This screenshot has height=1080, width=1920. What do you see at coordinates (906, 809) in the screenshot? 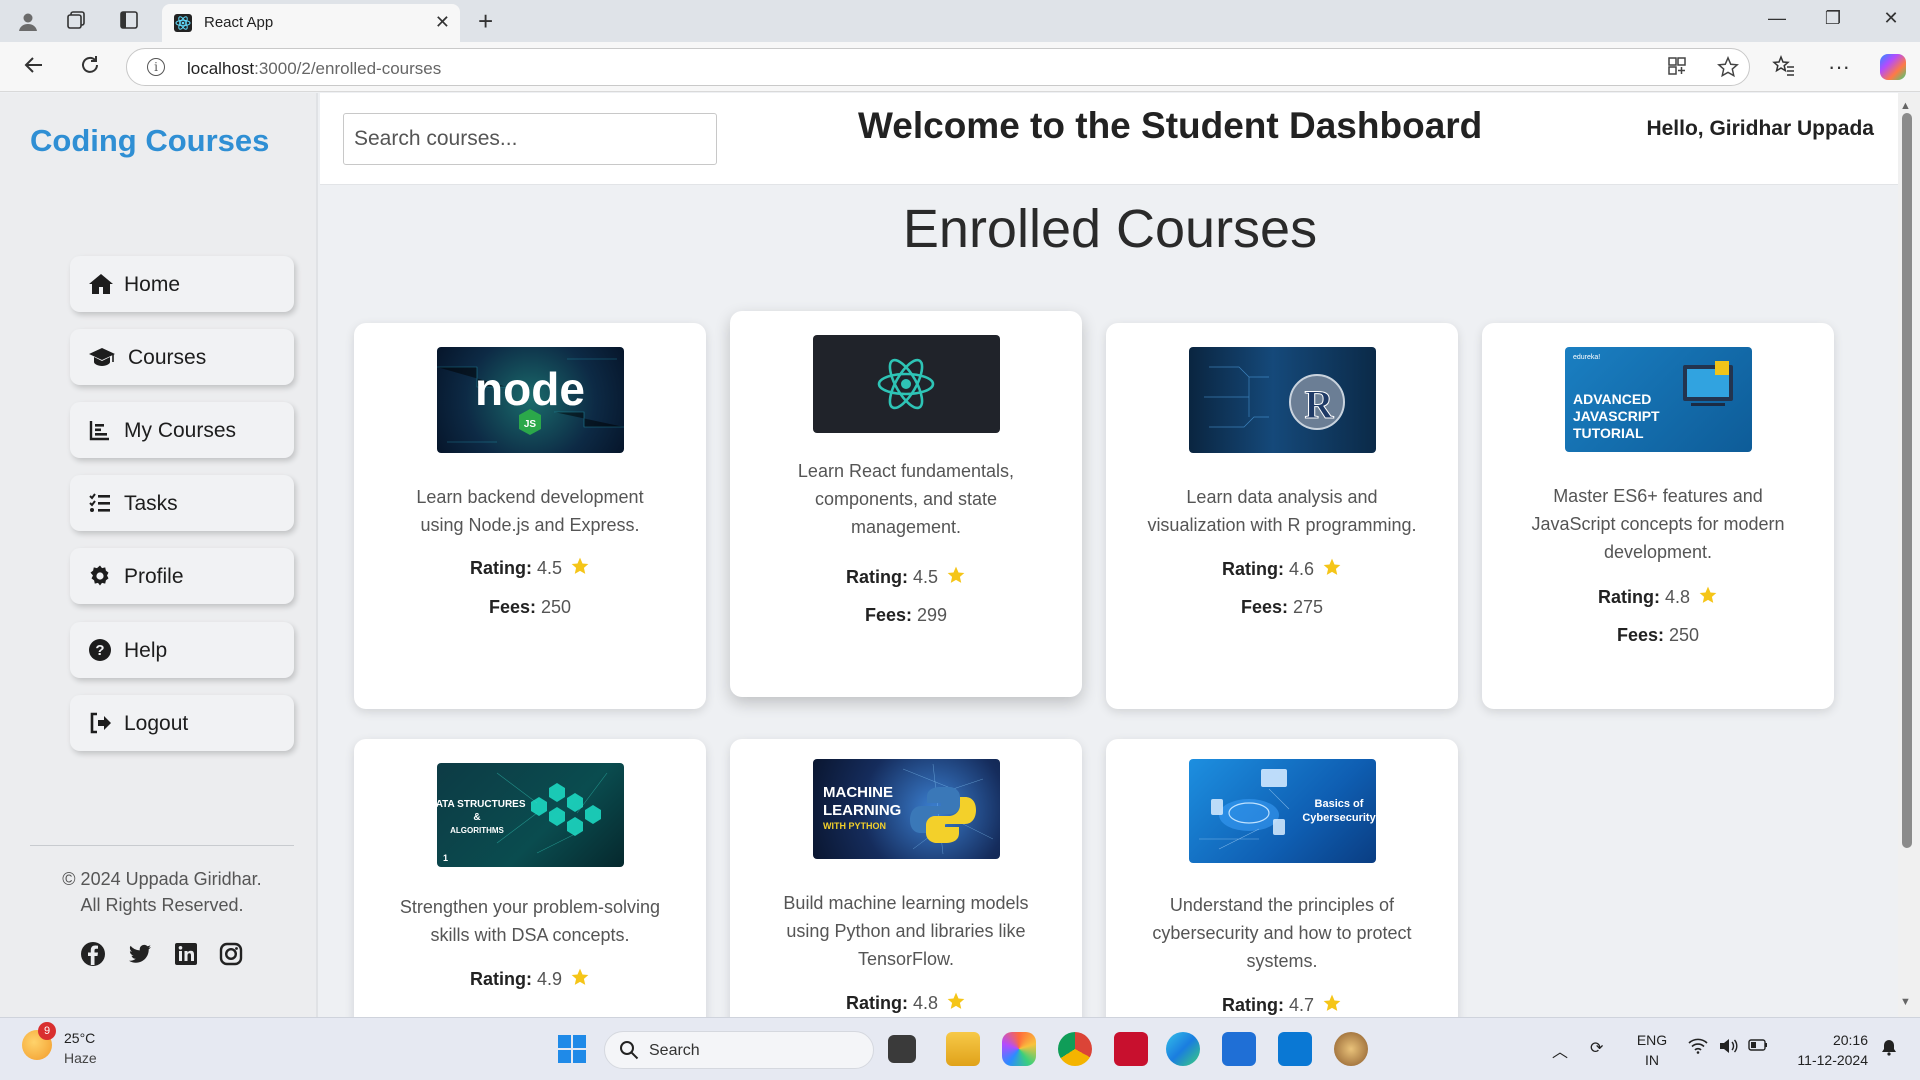
I see `course-thumbnail: MACHINE LEARNING WITH PYTHON` at bounding box center [906, 809].